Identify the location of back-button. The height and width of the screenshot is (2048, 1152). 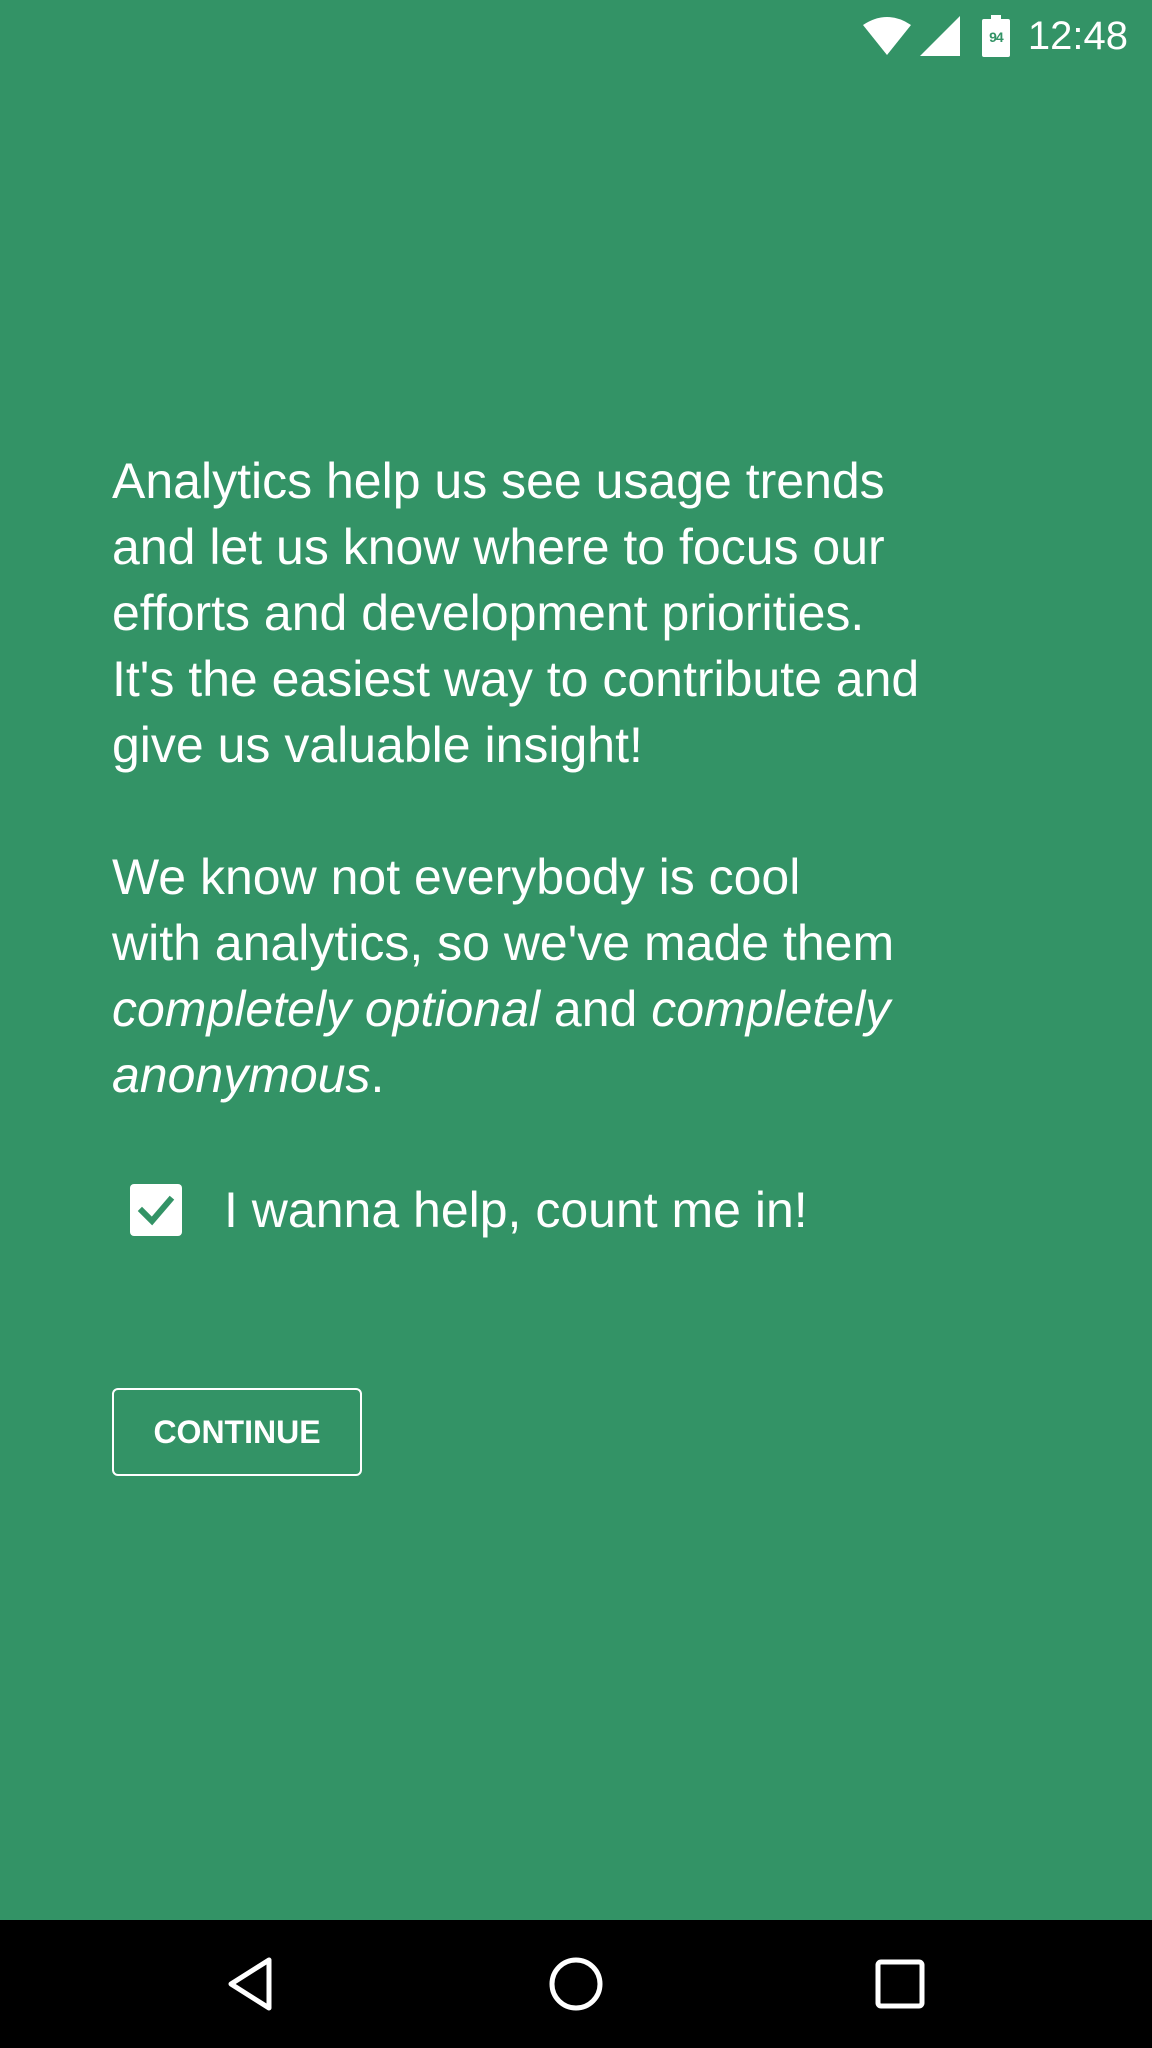
(253, 1984).